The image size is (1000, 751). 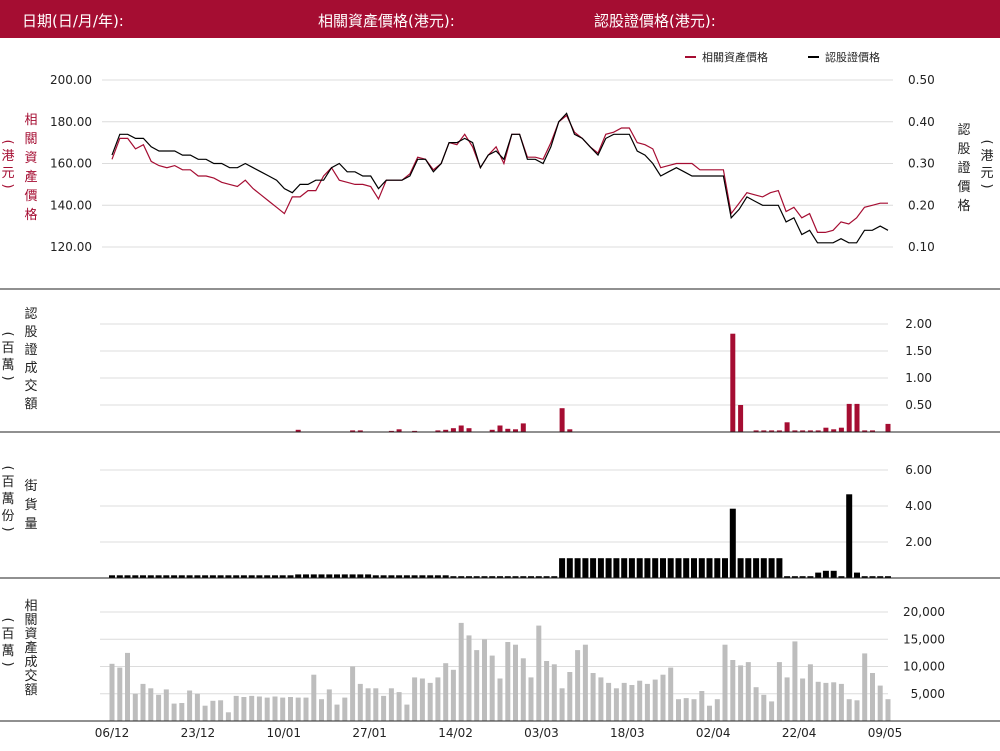 What do you see at coordinates (30, 386) in the screenshot?
I see `warrant-turnover-axis-label-char: 交` at bounding box center [30, 386].